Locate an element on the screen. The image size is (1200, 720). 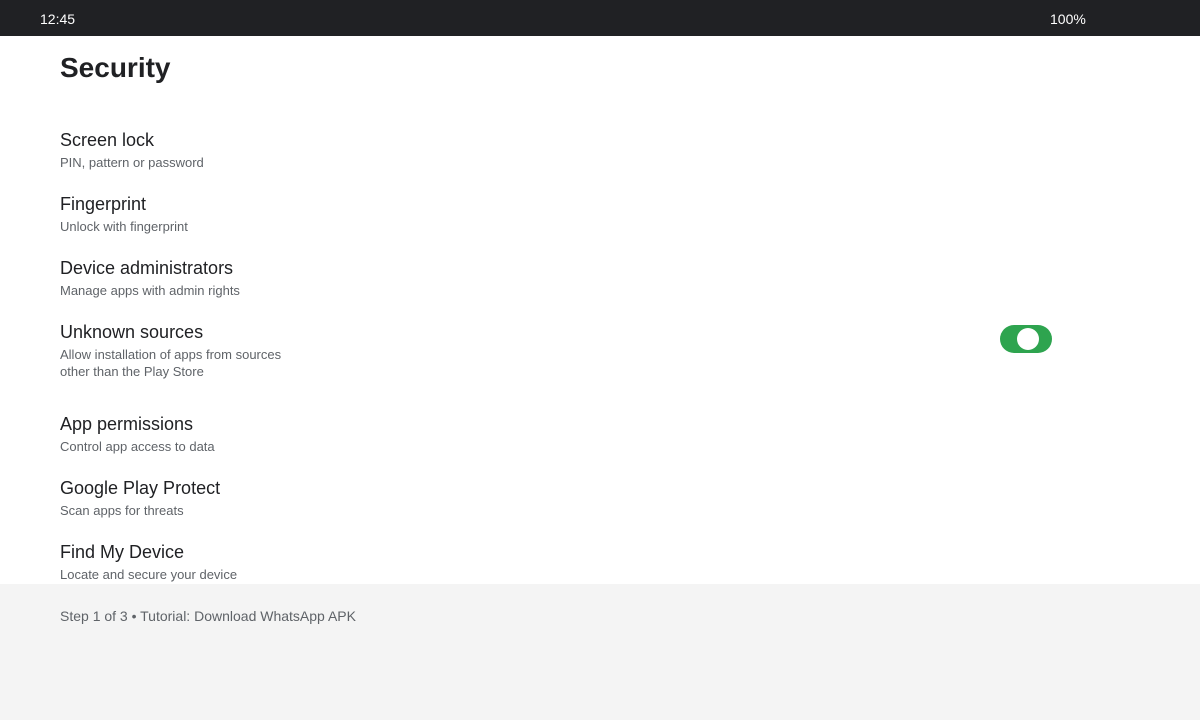
toggle-knob is located at coordinates (1028, 339).